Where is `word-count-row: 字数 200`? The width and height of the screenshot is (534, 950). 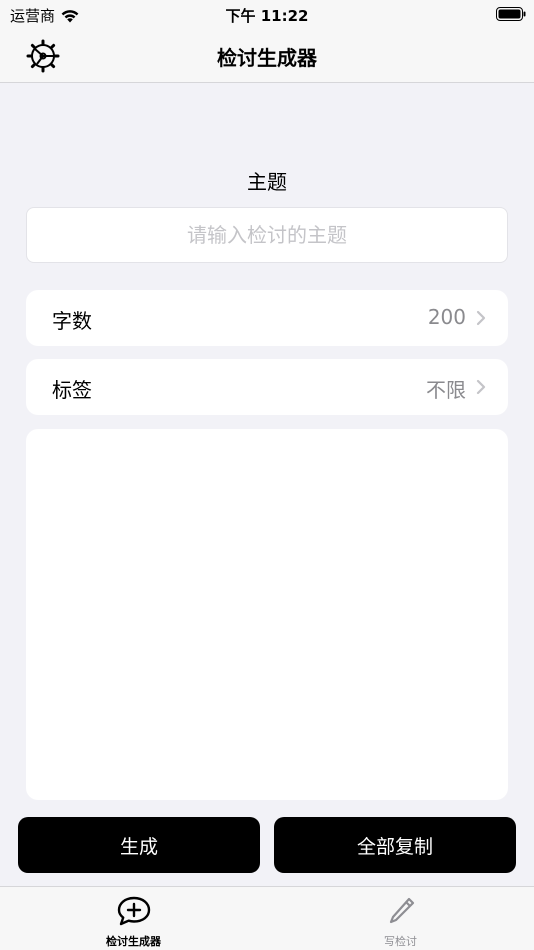
word-count-row: 字数 200 is located at coordinates (267, 318).